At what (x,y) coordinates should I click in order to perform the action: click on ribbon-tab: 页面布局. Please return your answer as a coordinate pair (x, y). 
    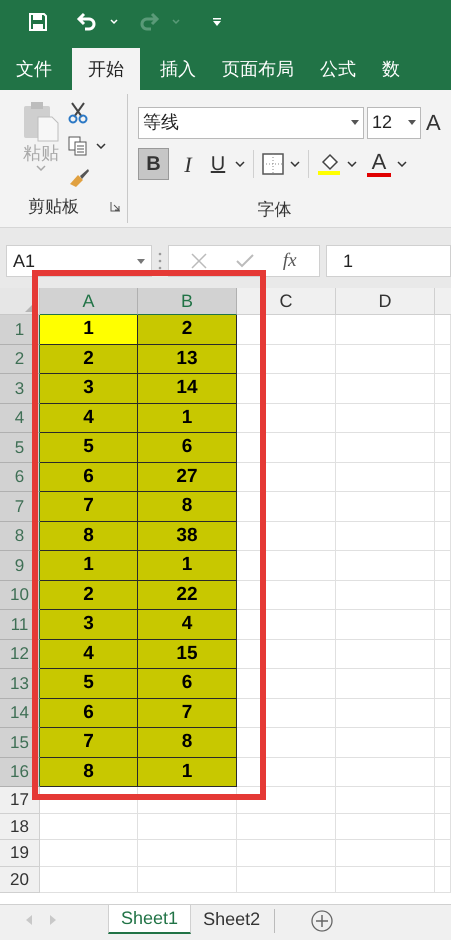
    Looking at the image, I should click on (258, 69).